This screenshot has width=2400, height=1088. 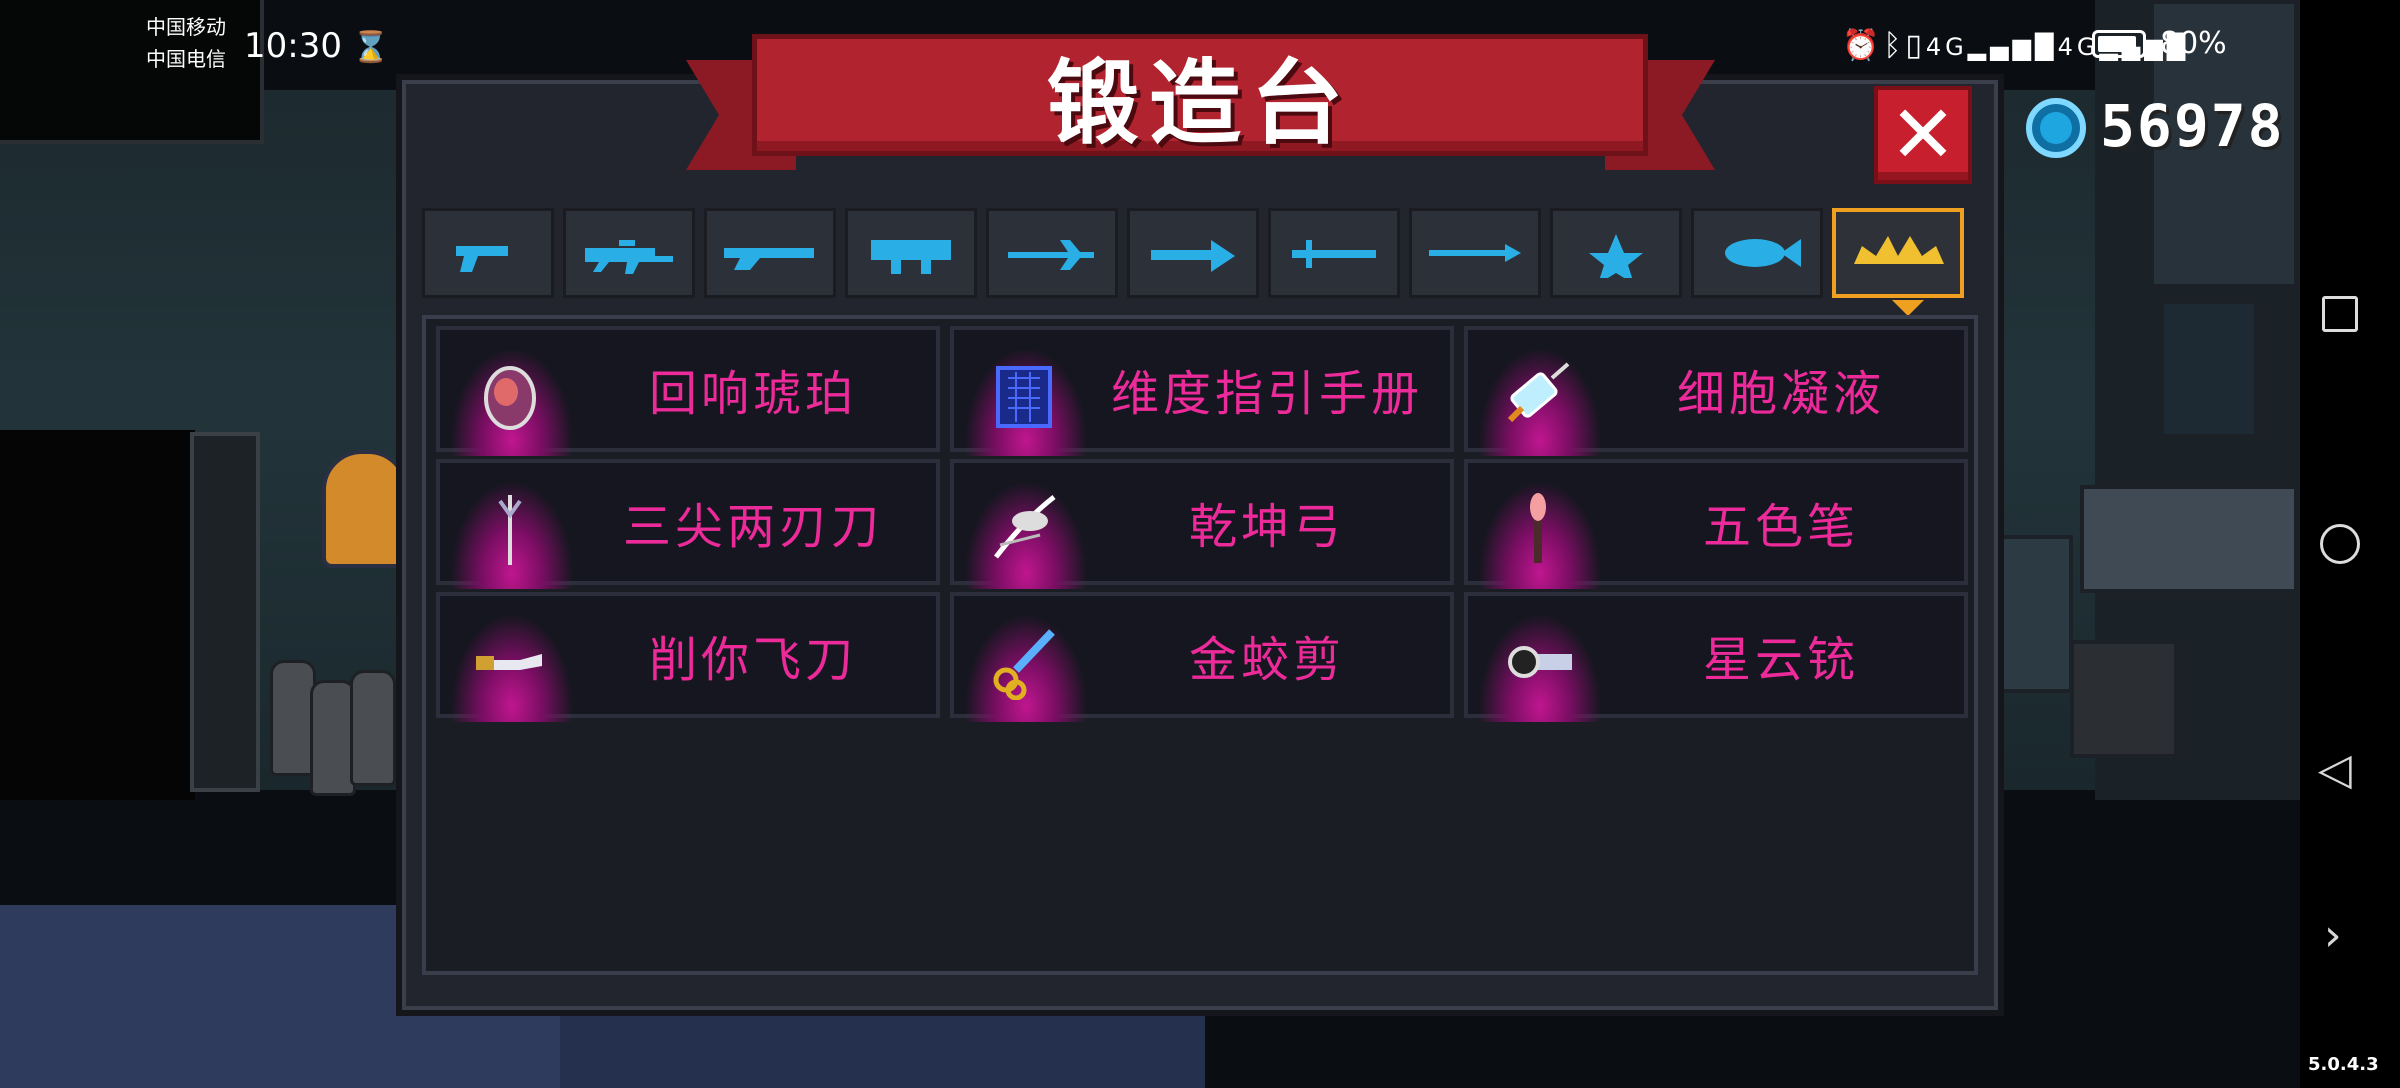 I want to click on item-card: 细胞凝液, so click(x=1716, y=391).